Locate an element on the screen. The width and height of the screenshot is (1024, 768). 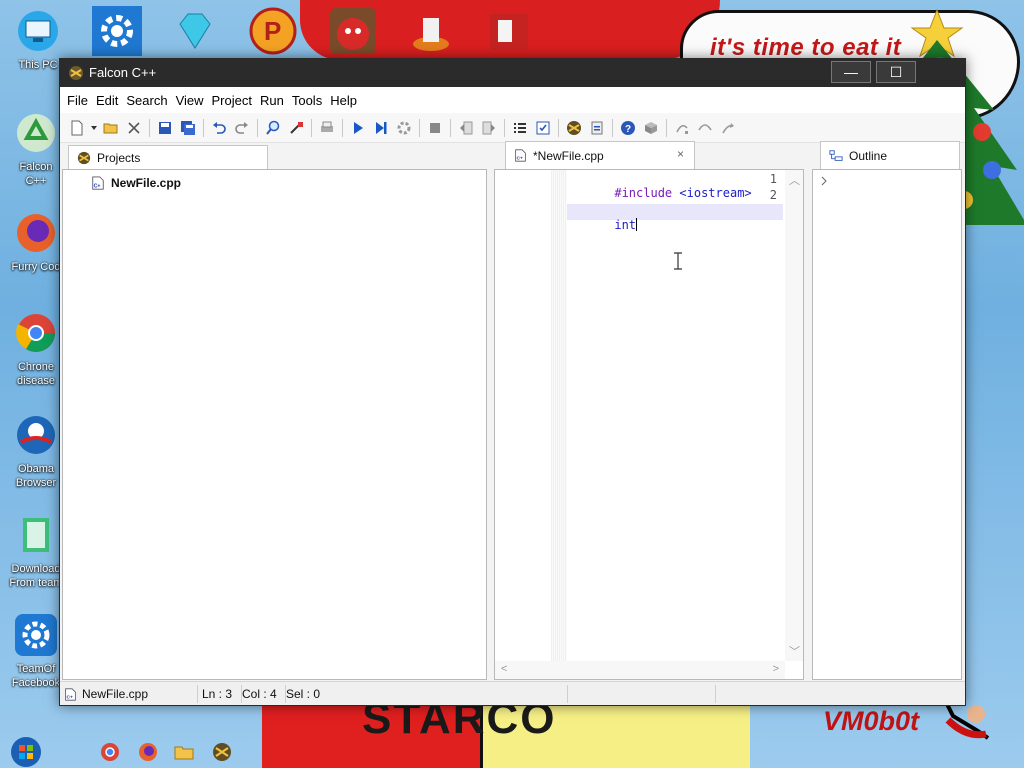
tab-label: Outline is located at coordinates (868, 155).